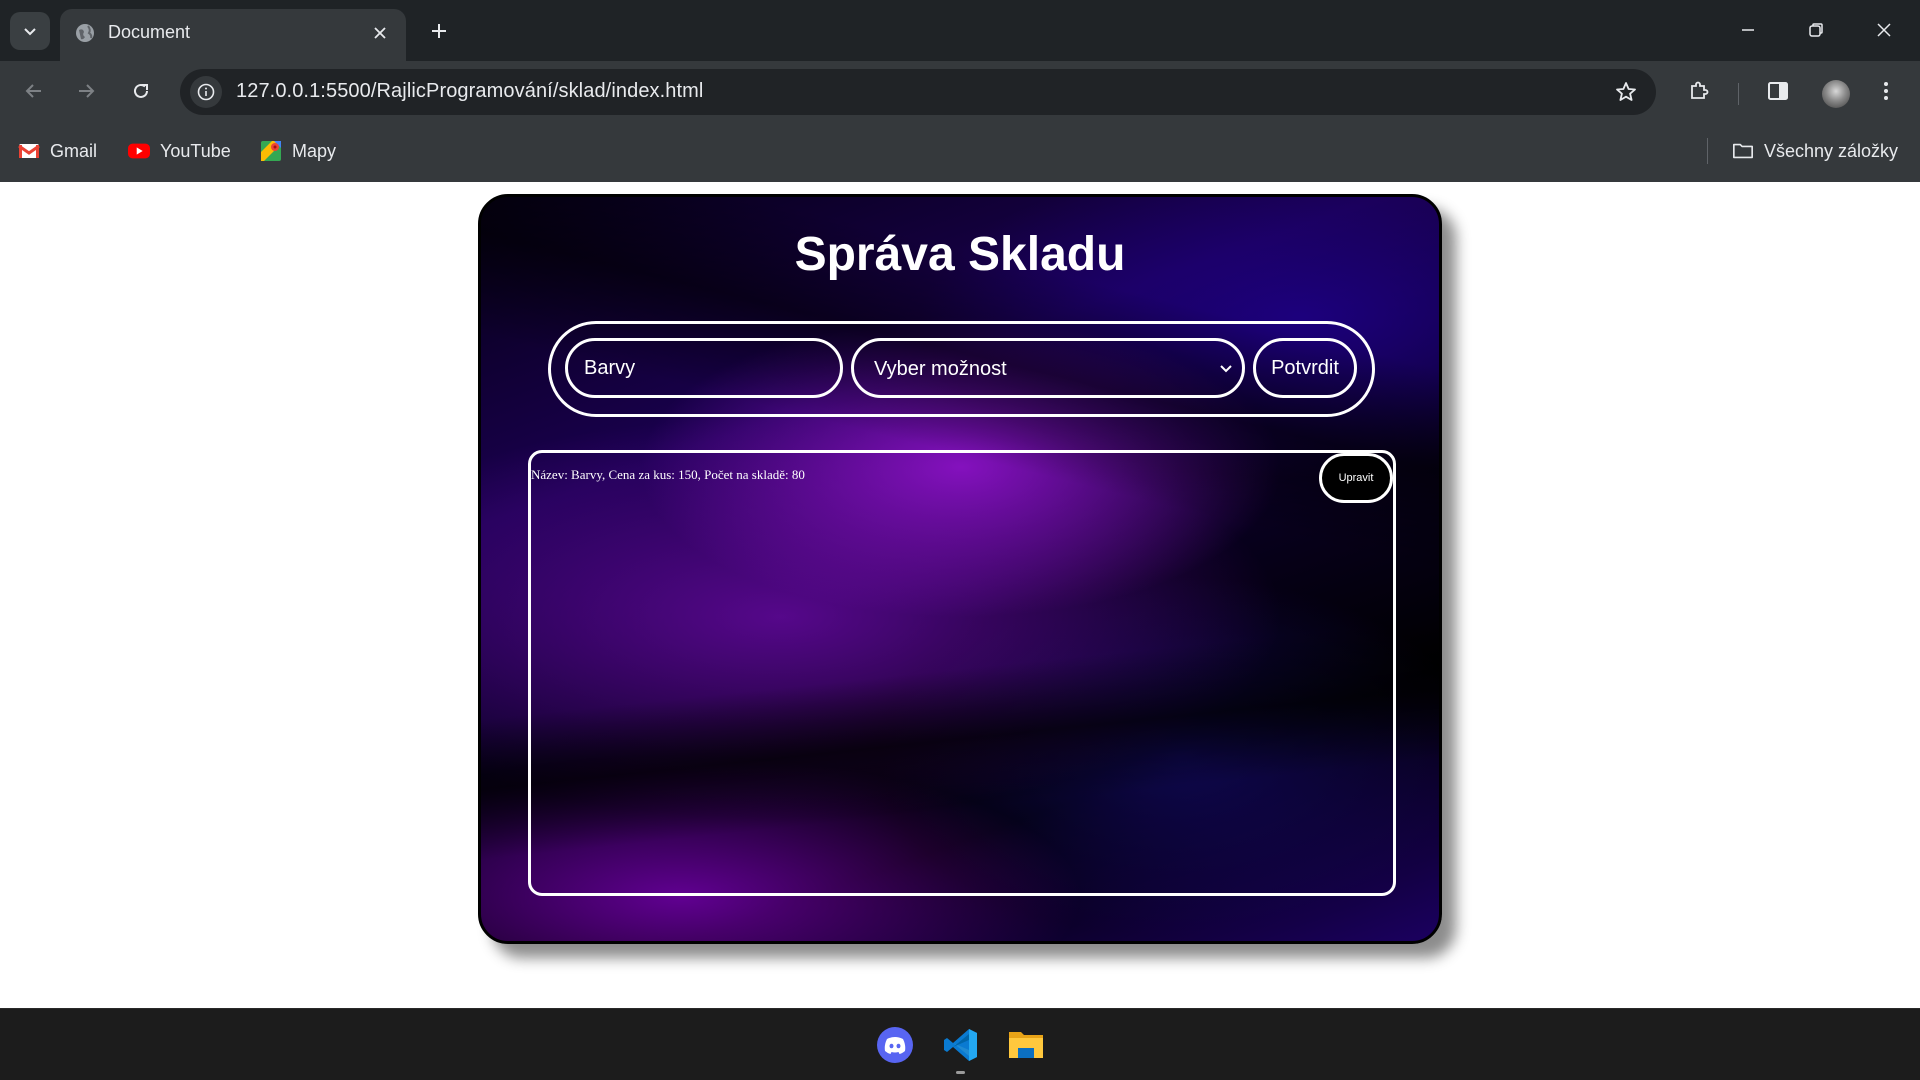 This screenshot has height=1080, width=1920. What do you see at coordinates (895, 1045) in the screenshot?
I see `discord-icon` at bounding box center [895, 1045].